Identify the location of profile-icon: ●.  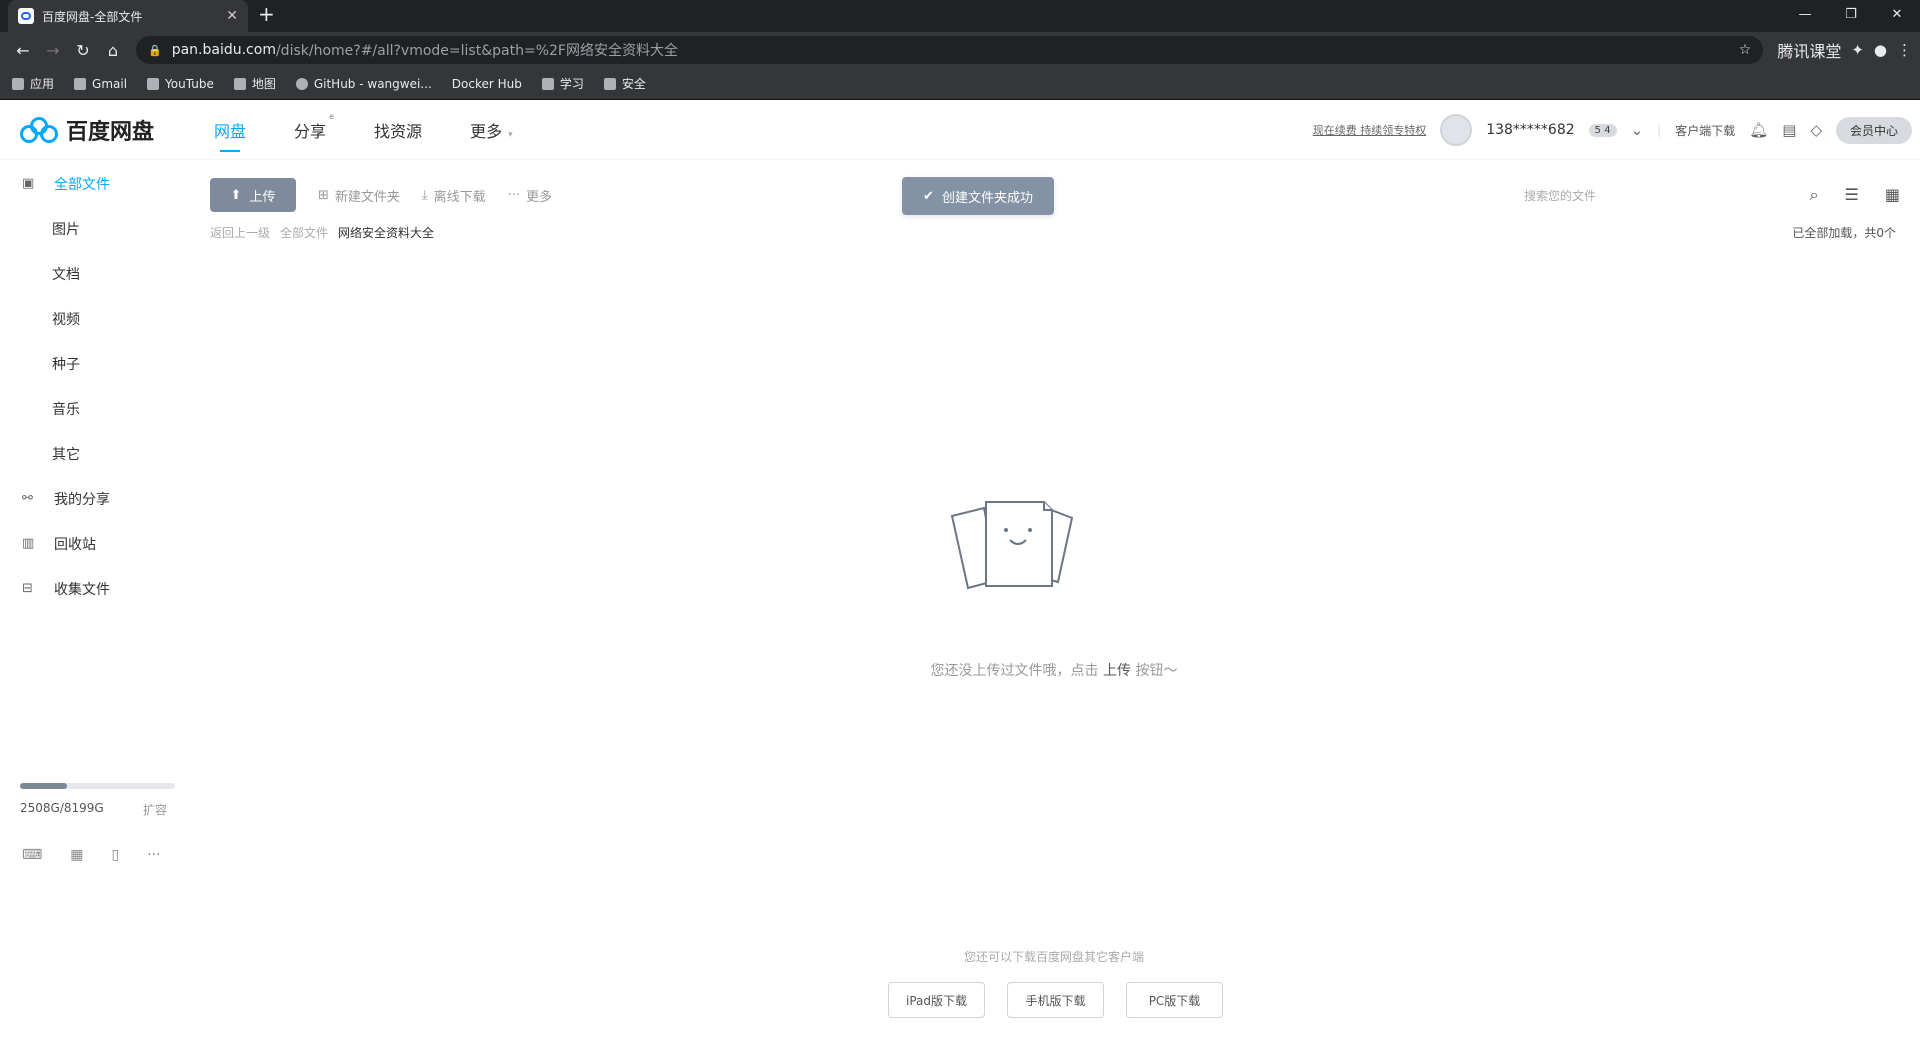
(1880, 50).